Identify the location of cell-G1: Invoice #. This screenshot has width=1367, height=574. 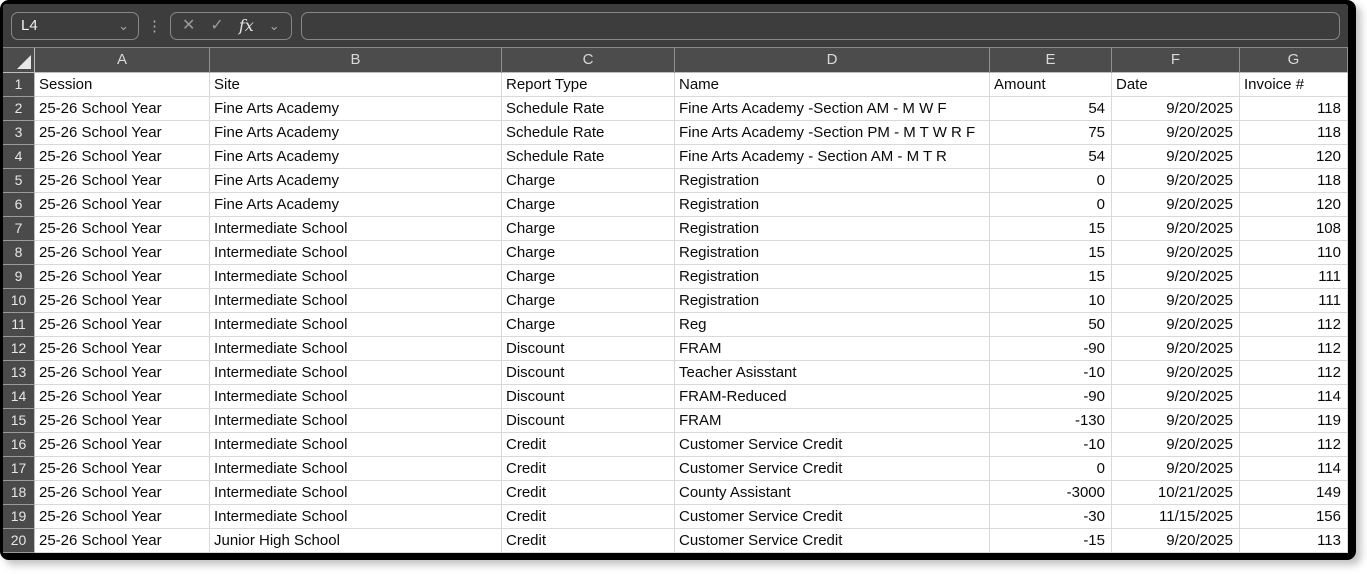
(1294, 85).